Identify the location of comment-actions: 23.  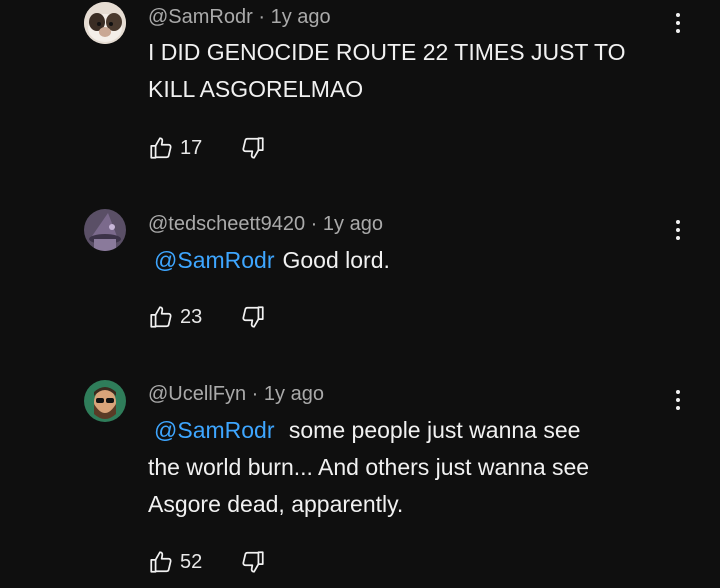
(207, 317).